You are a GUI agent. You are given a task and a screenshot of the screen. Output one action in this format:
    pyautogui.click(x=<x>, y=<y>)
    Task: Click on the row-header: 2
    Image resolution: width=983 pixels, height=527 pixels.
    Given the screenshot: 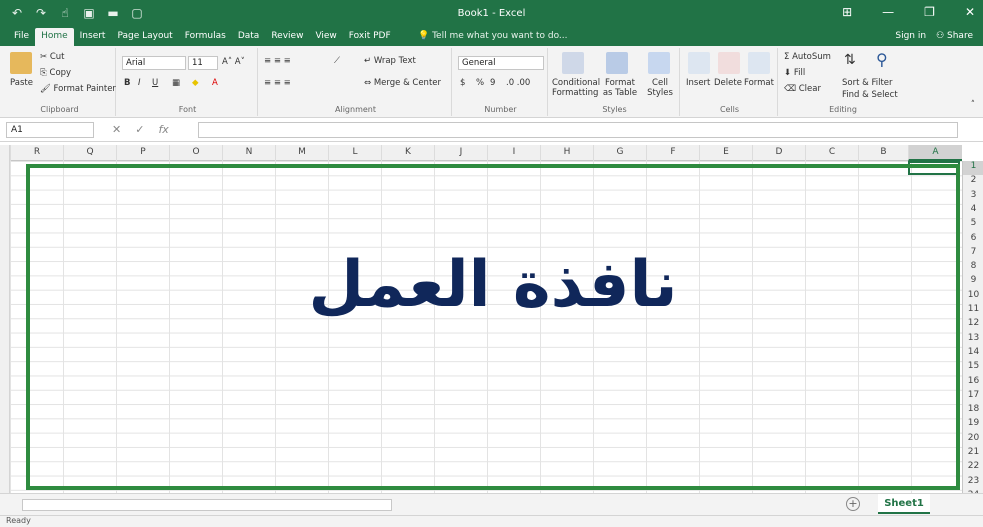 What is the action you would take?
    pyautogui.click(x=973, y=182)
    